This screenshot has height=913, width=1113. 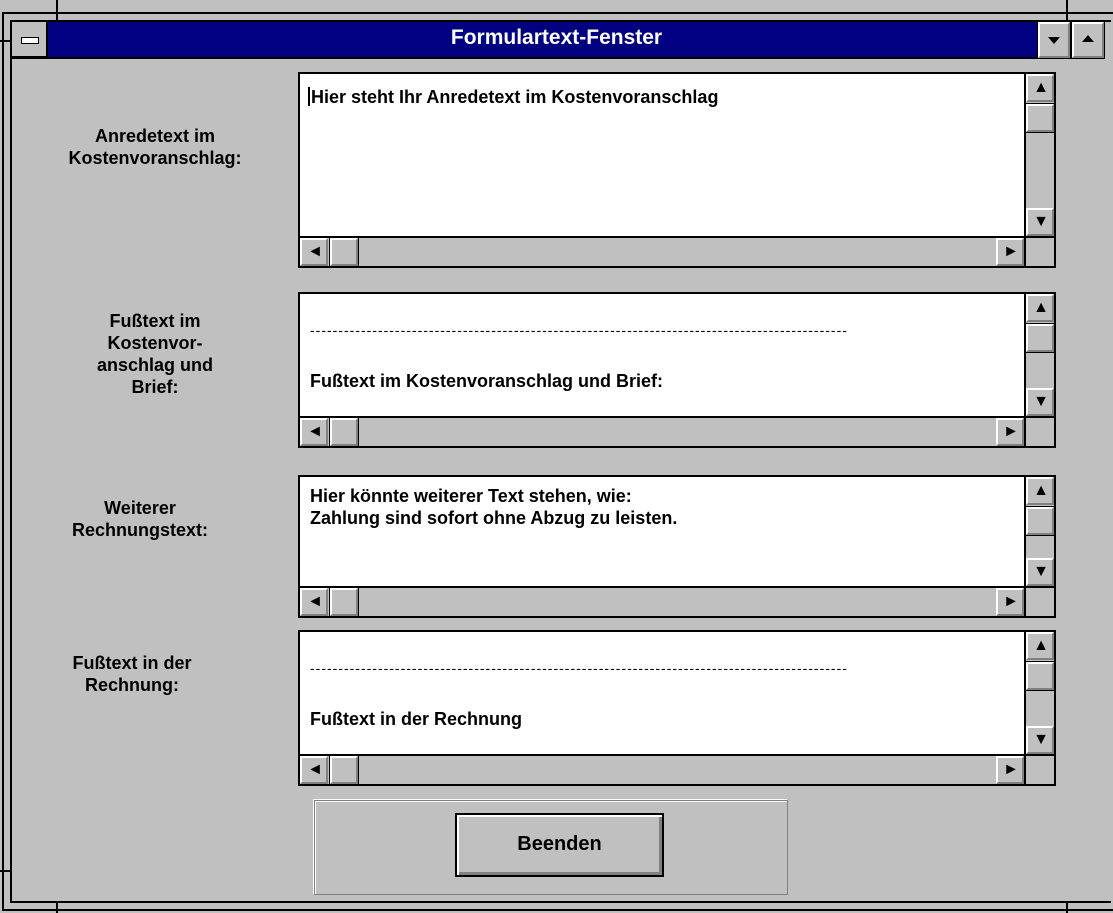 What do you see at coordinates (559, 845) in the screenshot?
I see `beenden-button: Beenden` at bounding box center [559, 845].